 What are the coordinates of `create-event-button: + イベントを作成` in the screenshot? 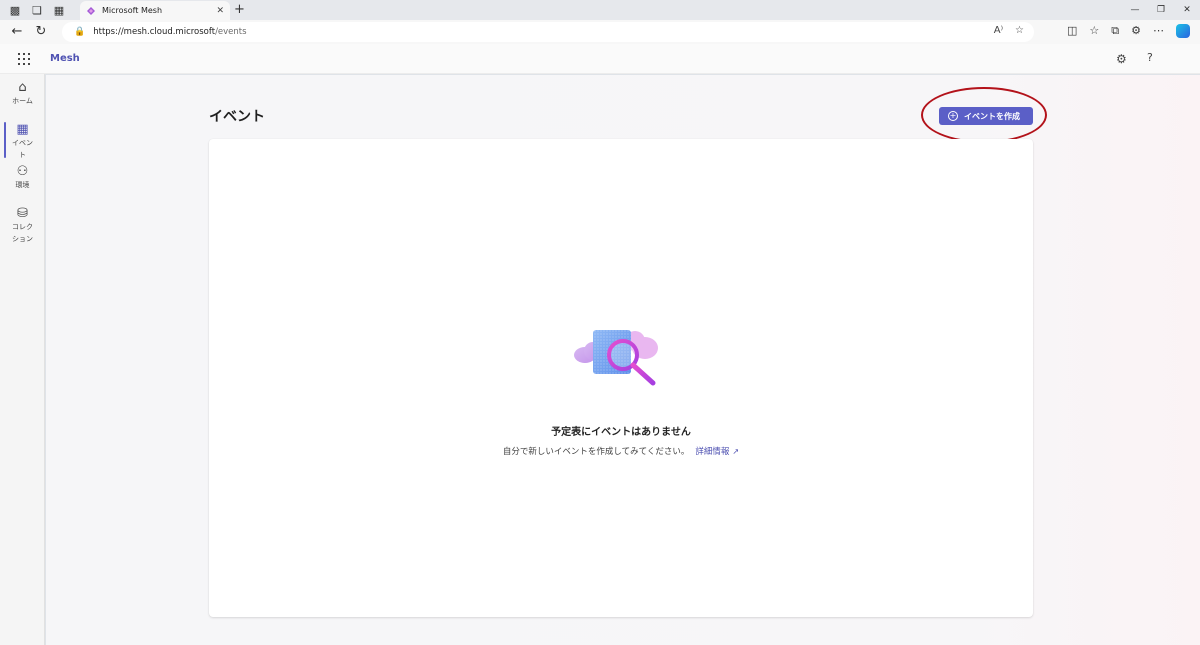 It's located at (986, 116).